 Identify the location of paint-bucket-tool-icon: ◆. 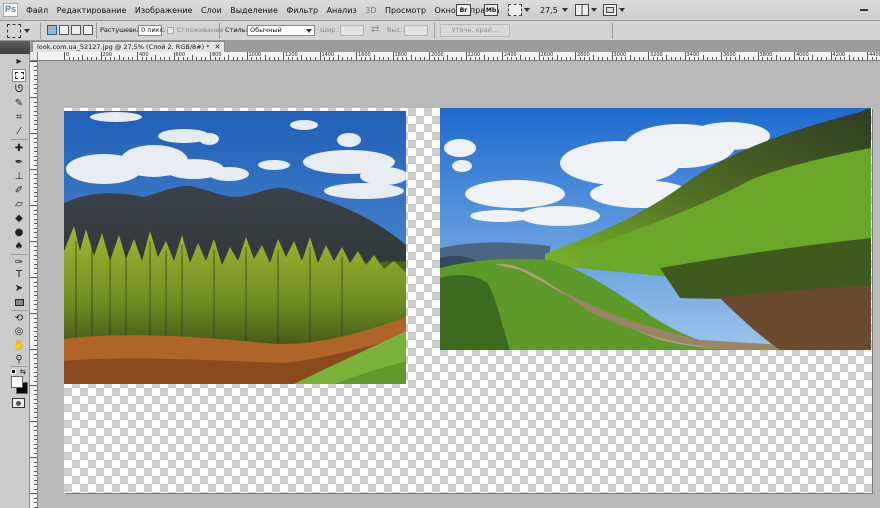
(19, 218).